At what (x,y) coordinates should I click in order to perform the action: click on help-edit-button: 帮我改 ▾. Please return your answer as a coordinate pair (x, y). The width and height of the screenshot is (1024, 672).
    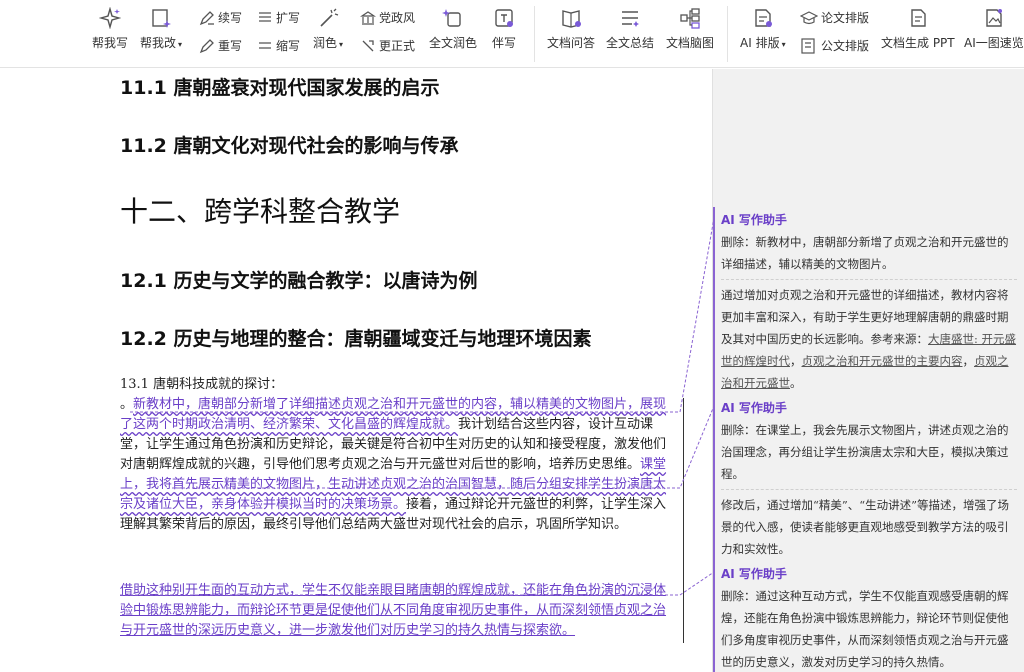
    Looking at the image, I should click on (161, 25).